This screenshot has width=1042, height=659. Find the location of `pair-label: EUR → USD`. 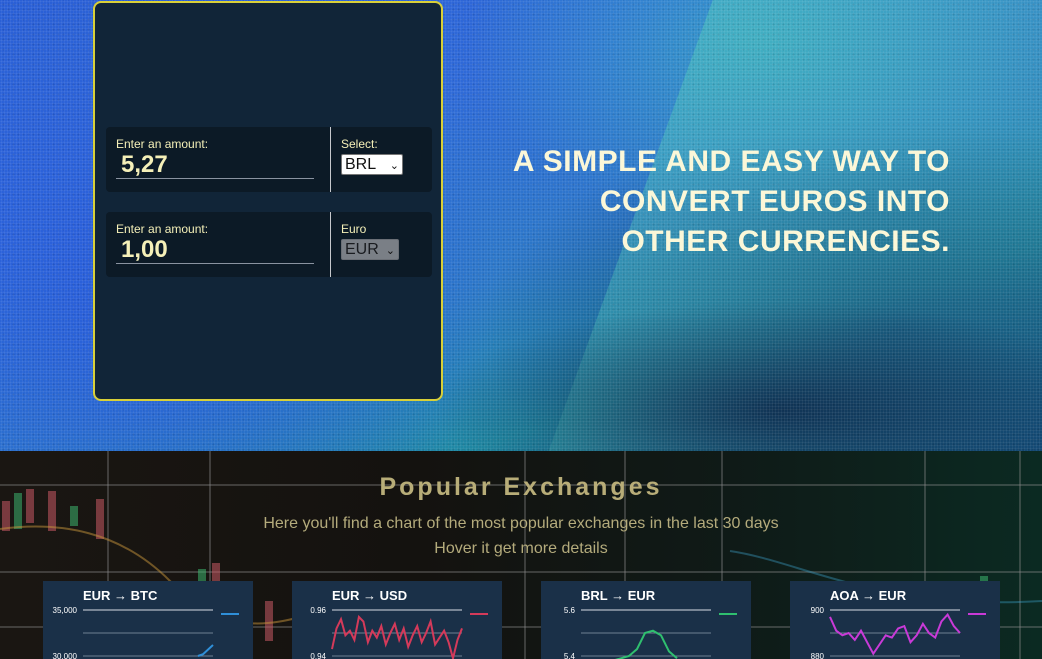

pair-label: EUR → USD is located at coordinates (370, 595).